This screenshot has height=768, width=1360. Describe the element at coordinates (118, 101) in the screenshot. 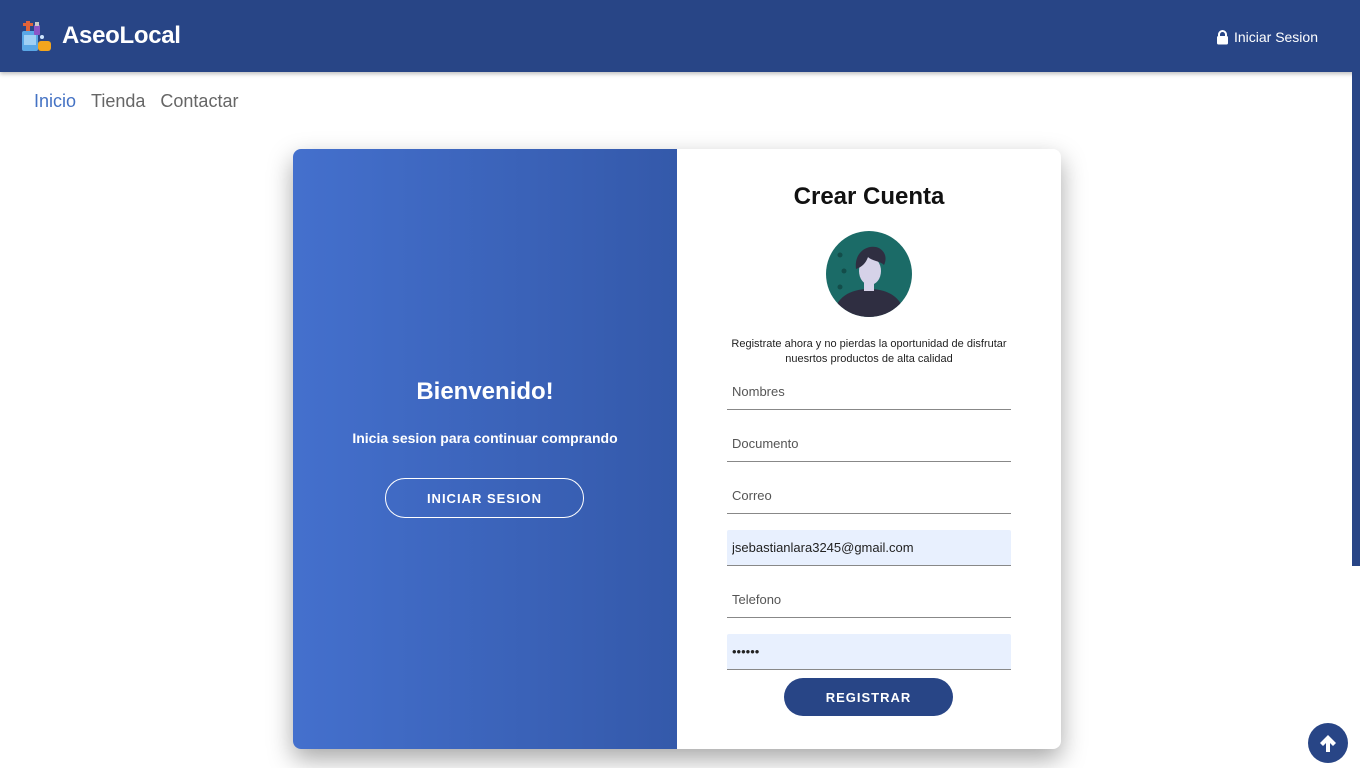

I see `nav-item-tienda: Tienda` at that location.